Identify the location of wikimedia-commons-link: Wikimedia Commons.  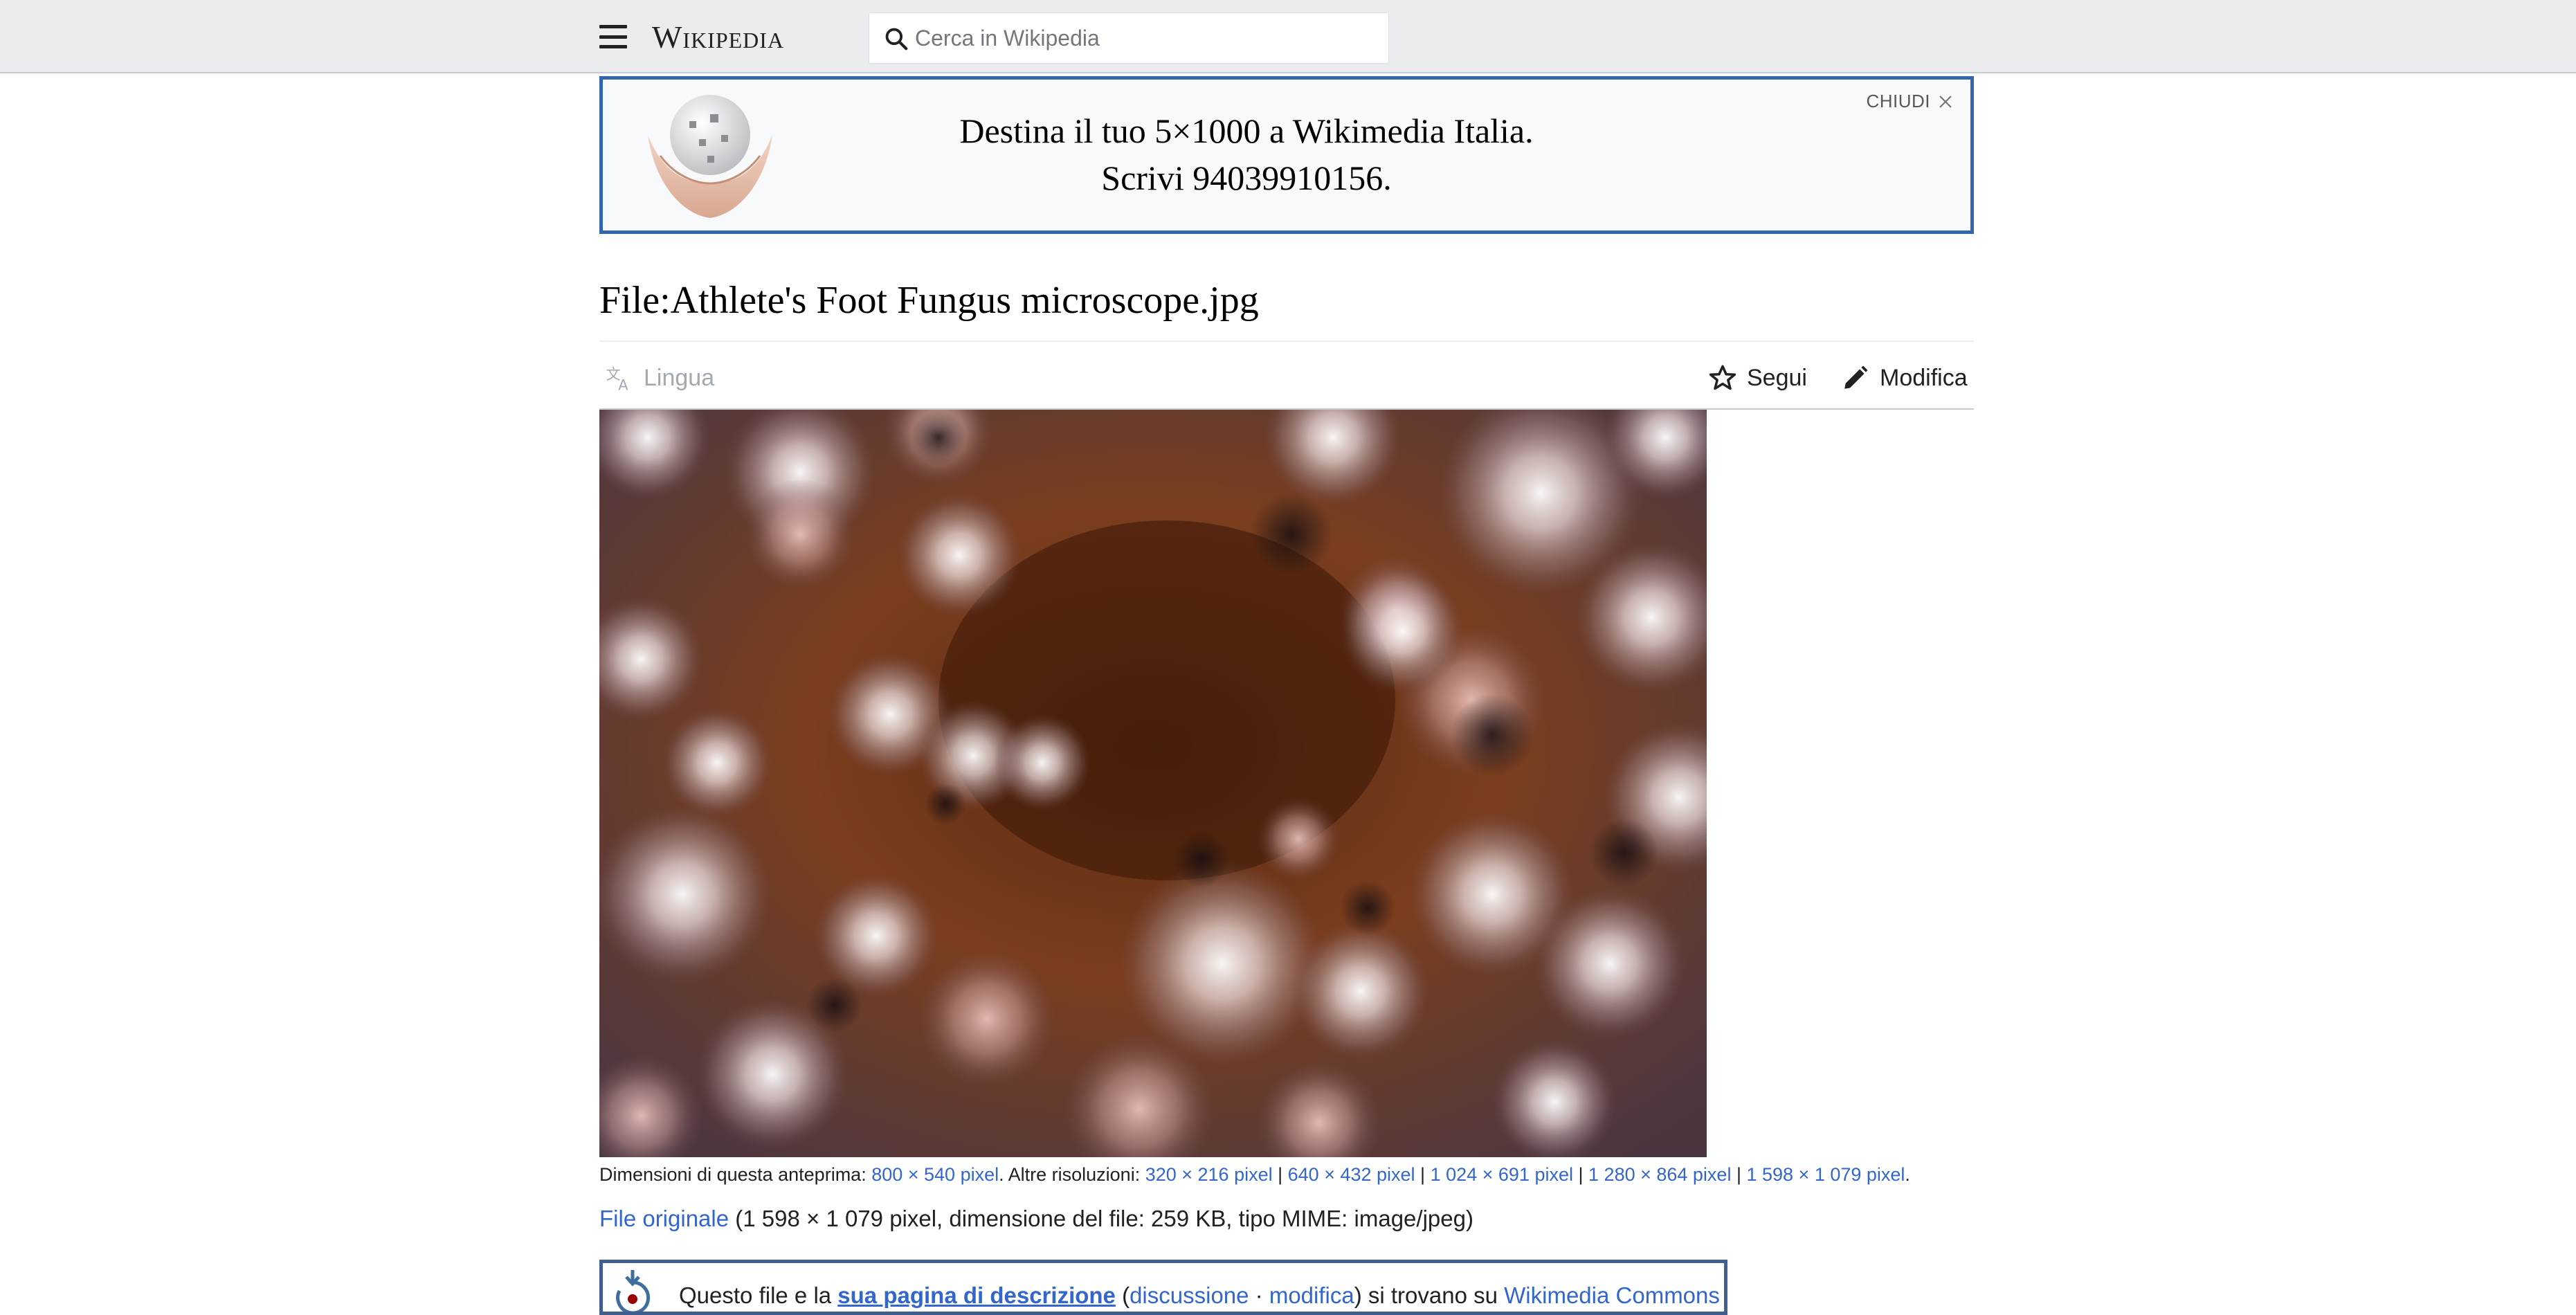
(1612, 1295).